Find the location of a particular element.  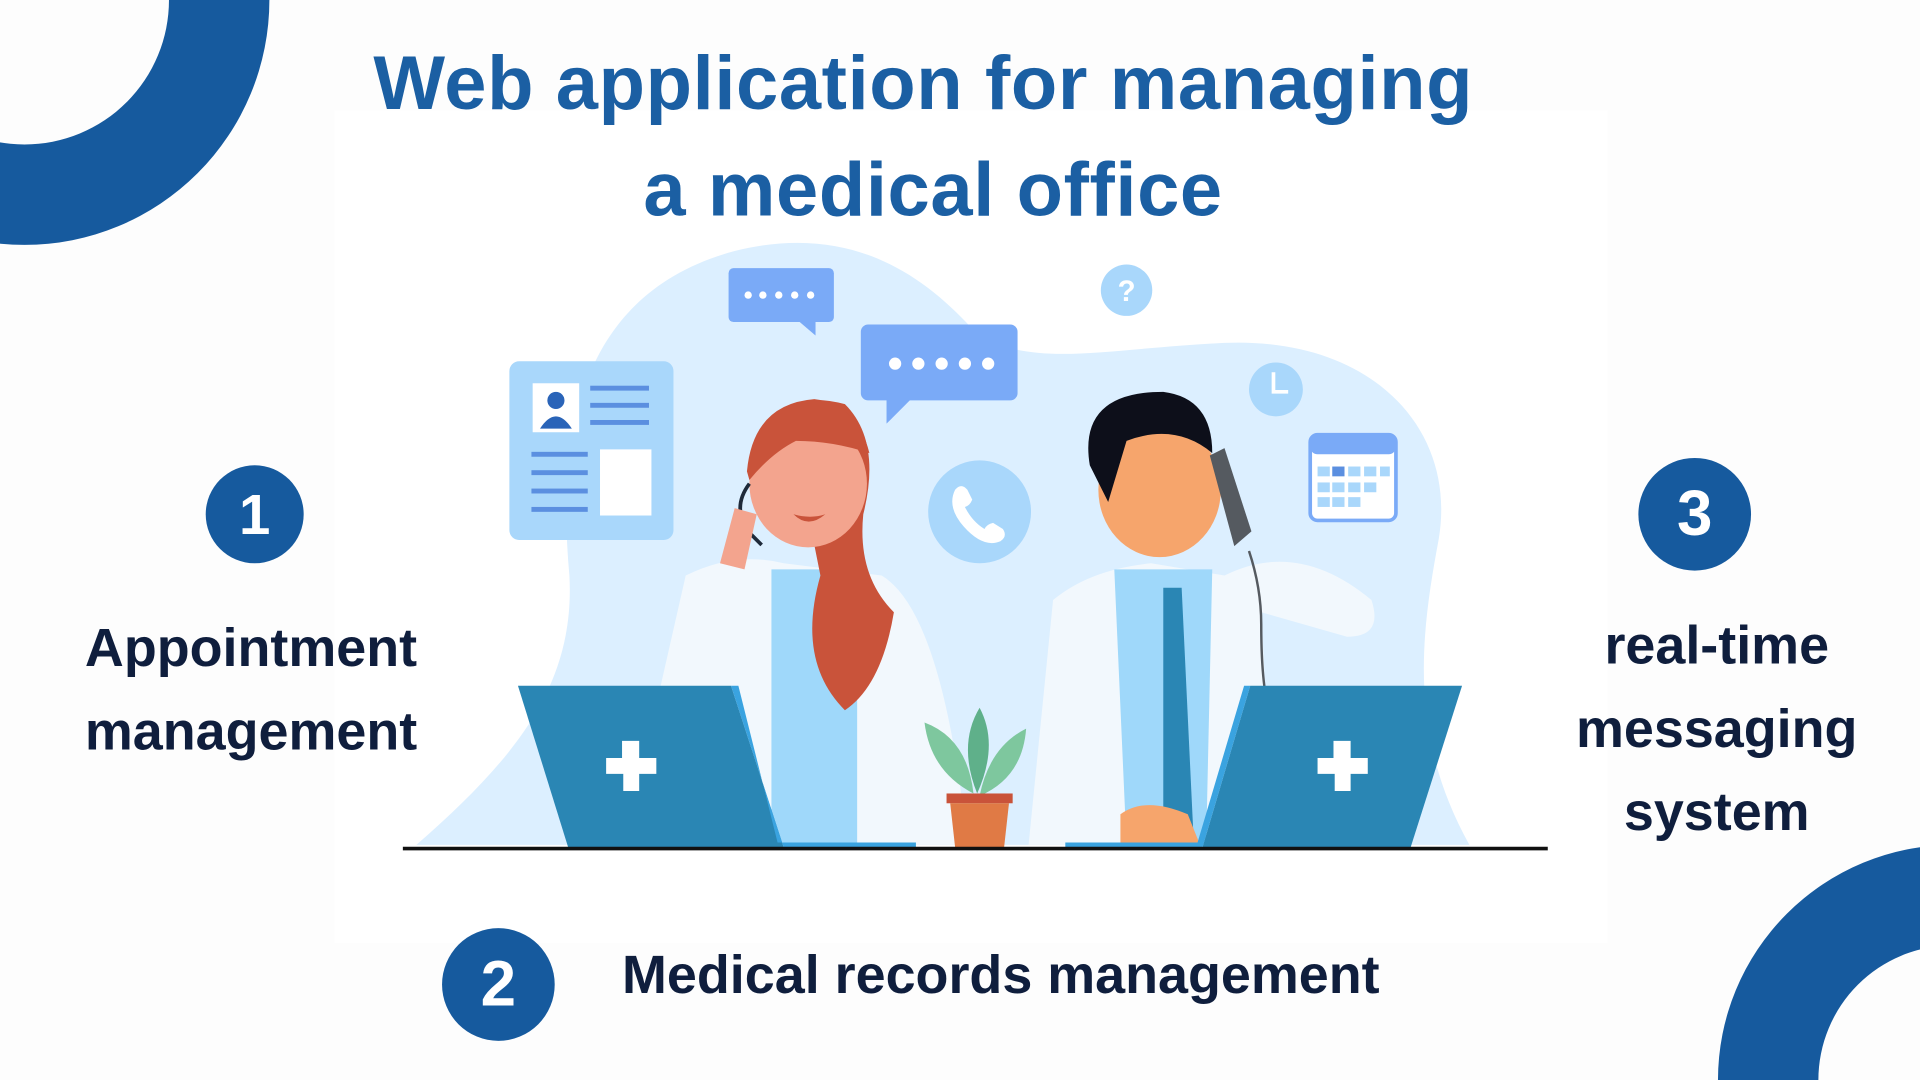

feature-3-label: real-time messaging system is located at coordinates (1713, 730).